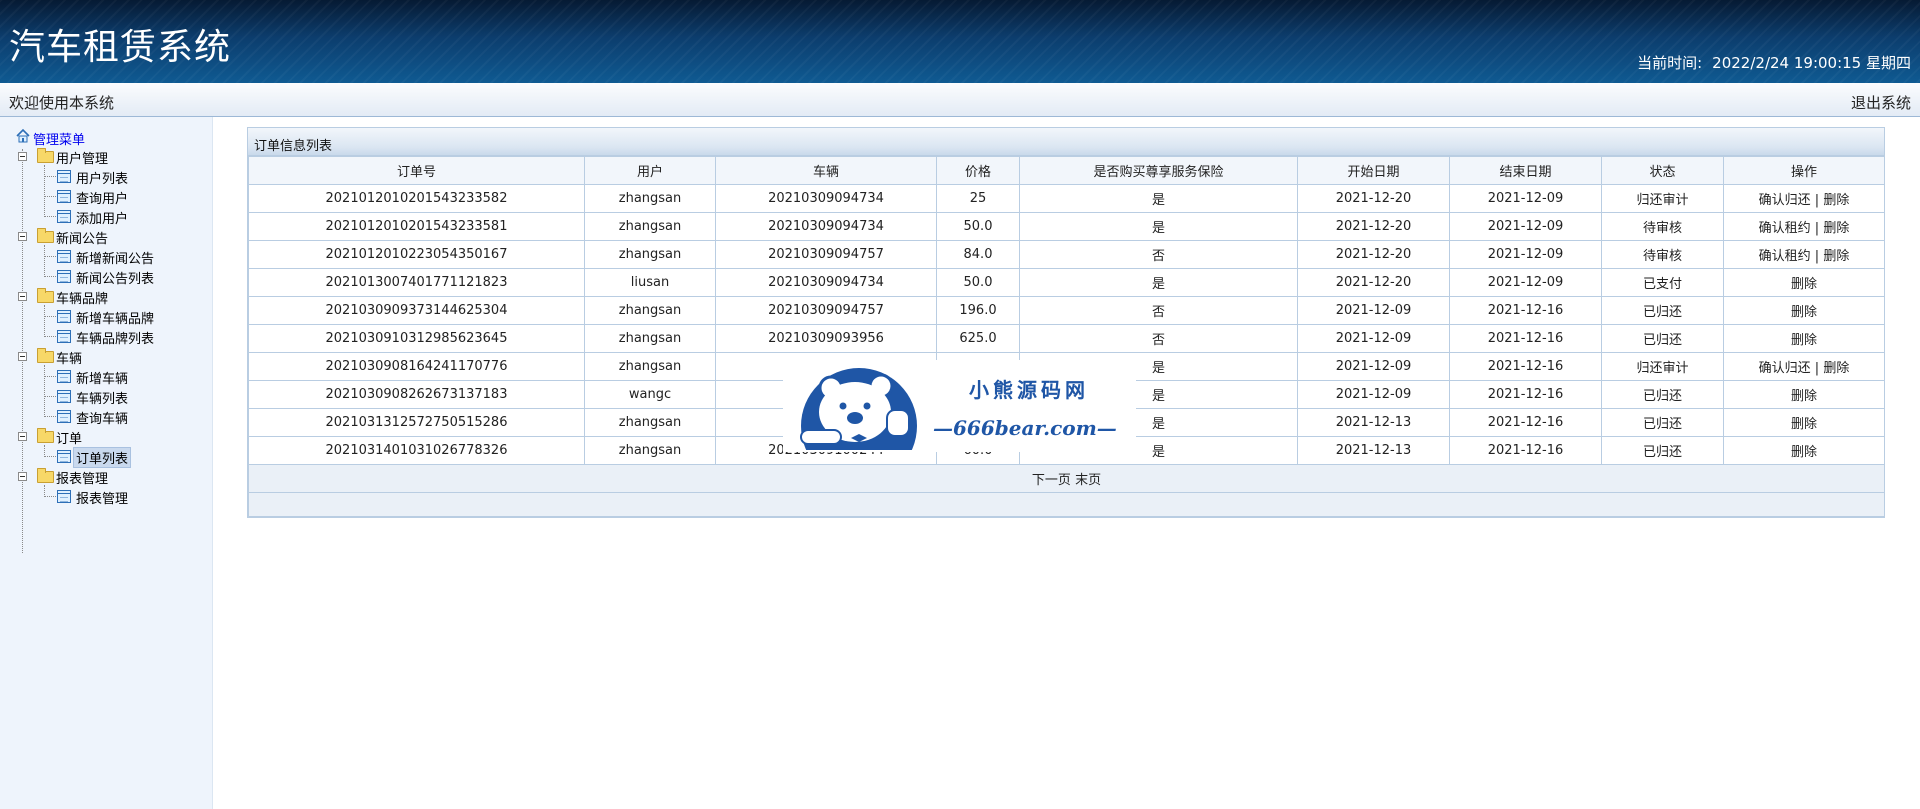 This screenshot has height=809, width=1920. Describe the element at coordinates (102, 499) in the screenshot. I see `menu-item-label: 报表管理` at that location.